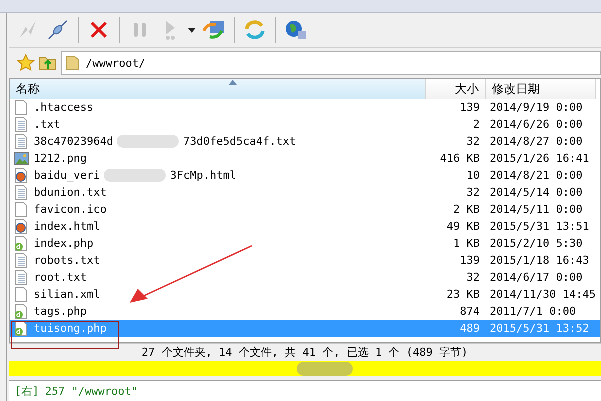  I want to click on file-date: 2014/8/21 0:00, so click(536, 175).